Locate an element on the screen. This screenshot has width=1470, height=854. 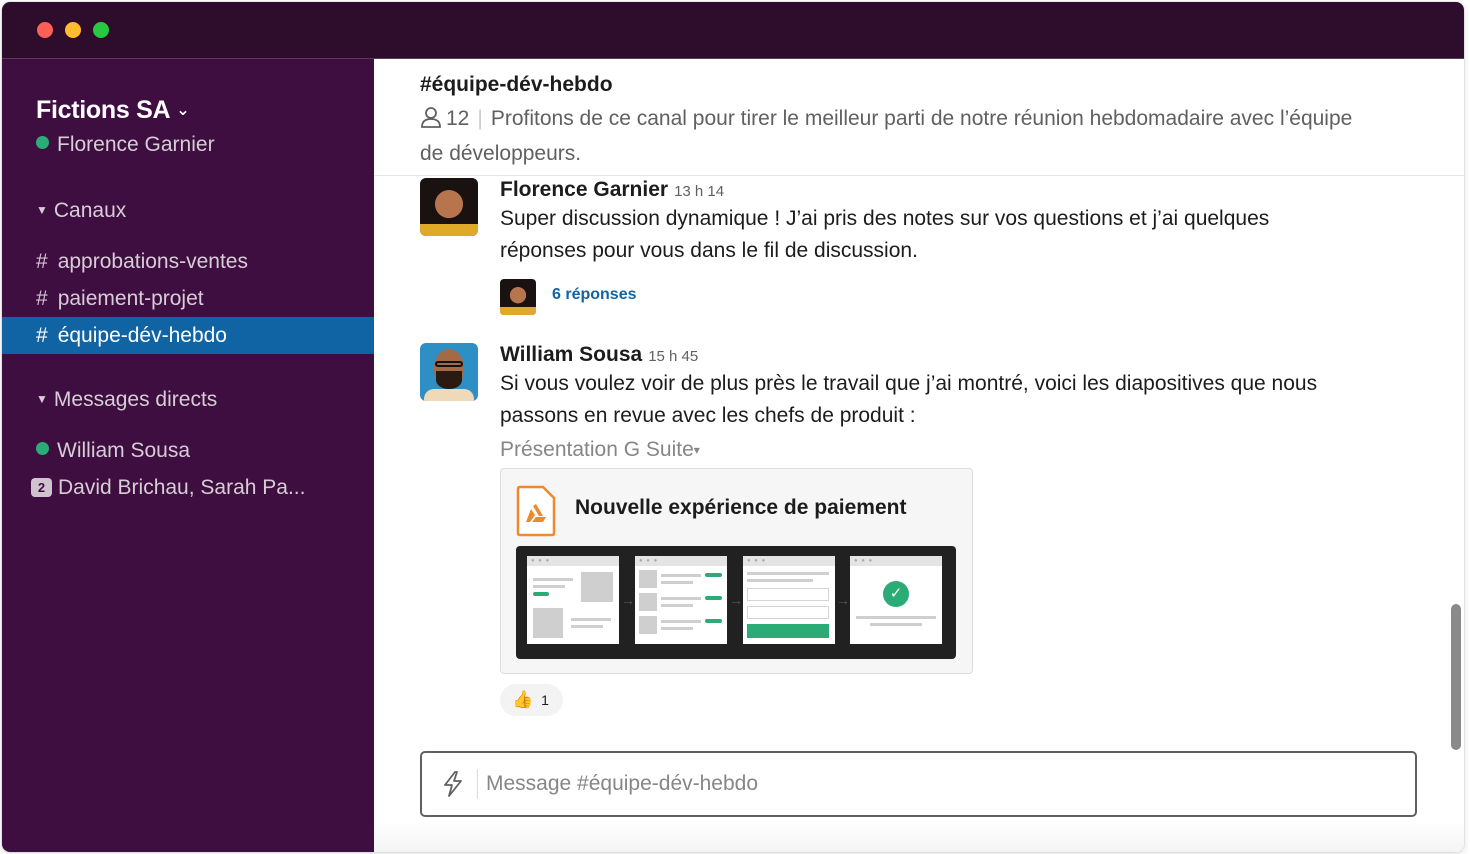
workspace-switcher: Fictions SA ⌄ is located at coordinates (113, 110).